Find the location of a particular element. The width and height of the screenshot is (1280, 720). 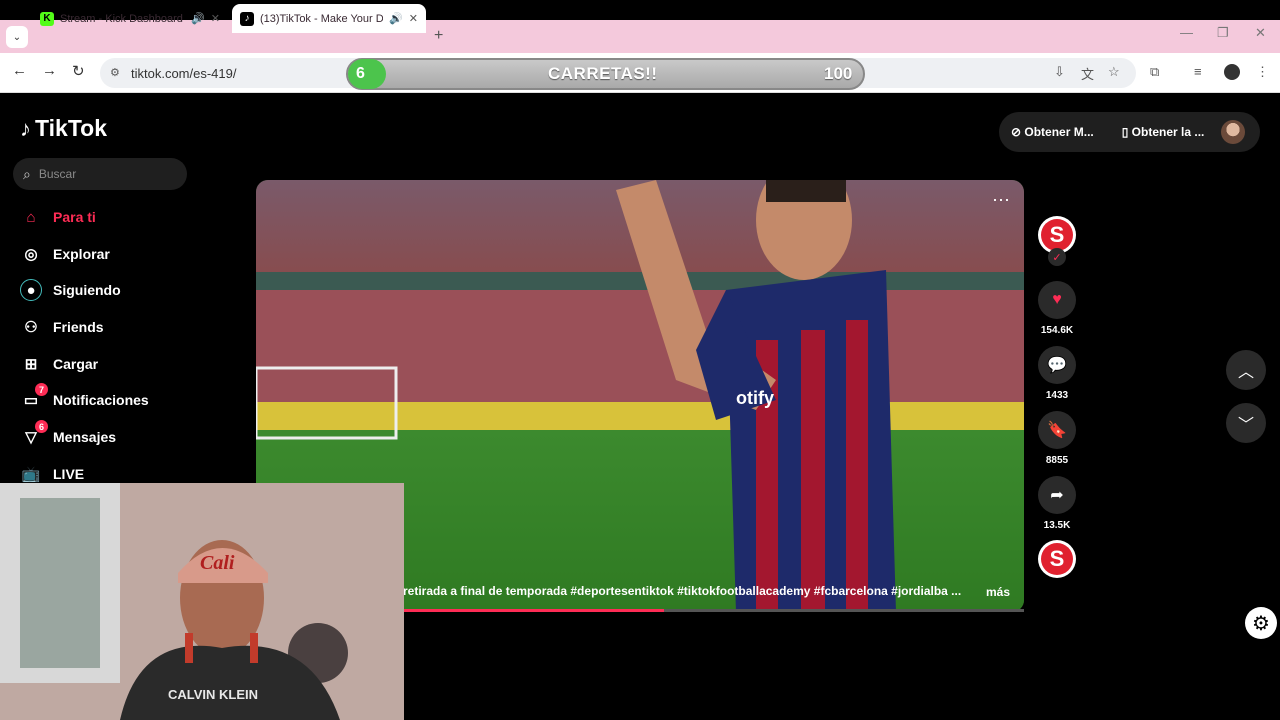

settings-float-icon: ⚙ is located at coordinates (1261, 623).